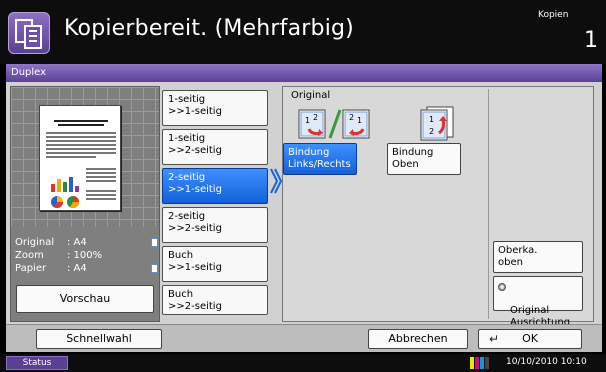  I want to click on binding-left-right-icon: 1 2 2 1, so click(334, 124).